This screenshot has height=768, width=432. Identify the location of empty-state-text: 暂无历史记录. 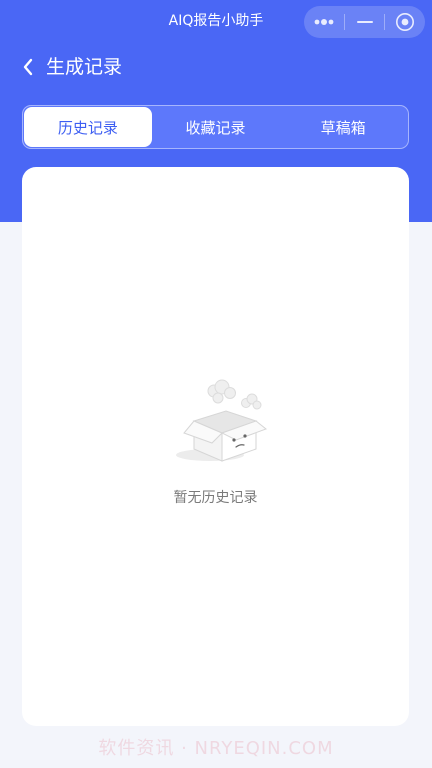
(215, 498).